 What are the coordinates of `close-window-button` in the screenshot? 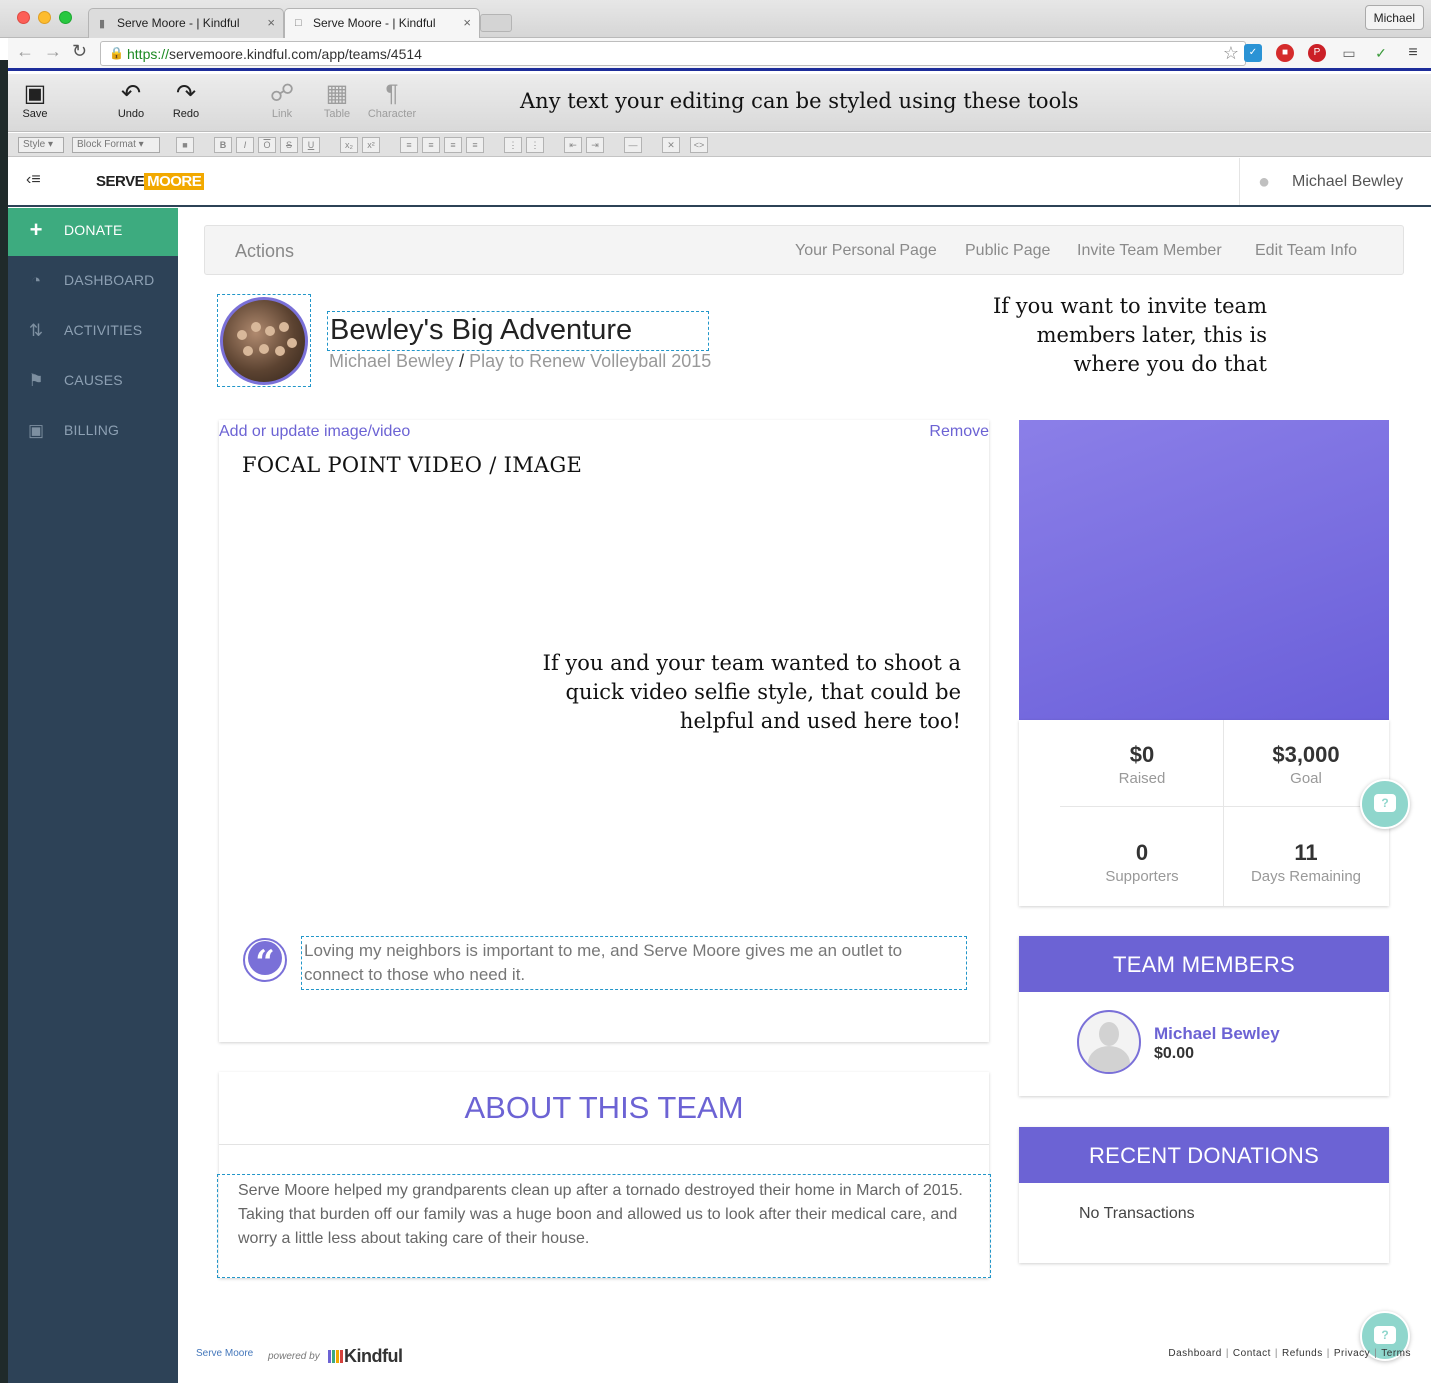 It's located at (23, 17).